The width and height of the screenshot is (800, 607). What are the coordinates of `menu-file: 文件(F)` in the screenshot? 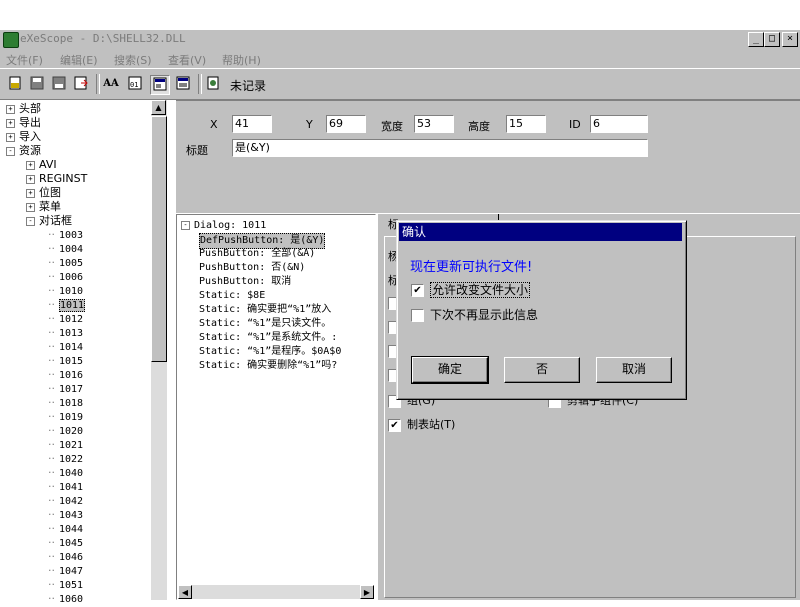 It's located at (24, 60).